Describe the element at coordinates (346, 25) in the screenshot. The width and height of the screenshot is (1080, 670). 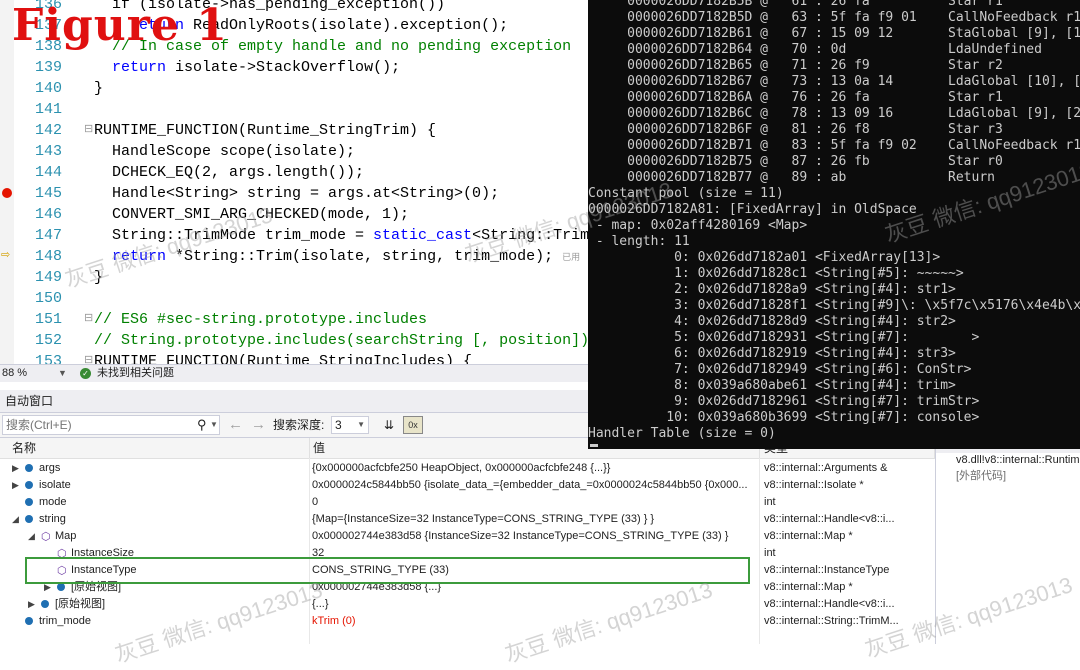
I see `code-token: ReadOnlyRoots(isolate).exception();` at that location.